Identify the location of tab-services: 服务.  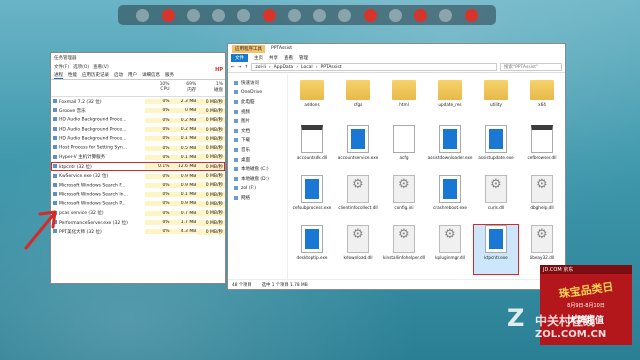
(169, 75).